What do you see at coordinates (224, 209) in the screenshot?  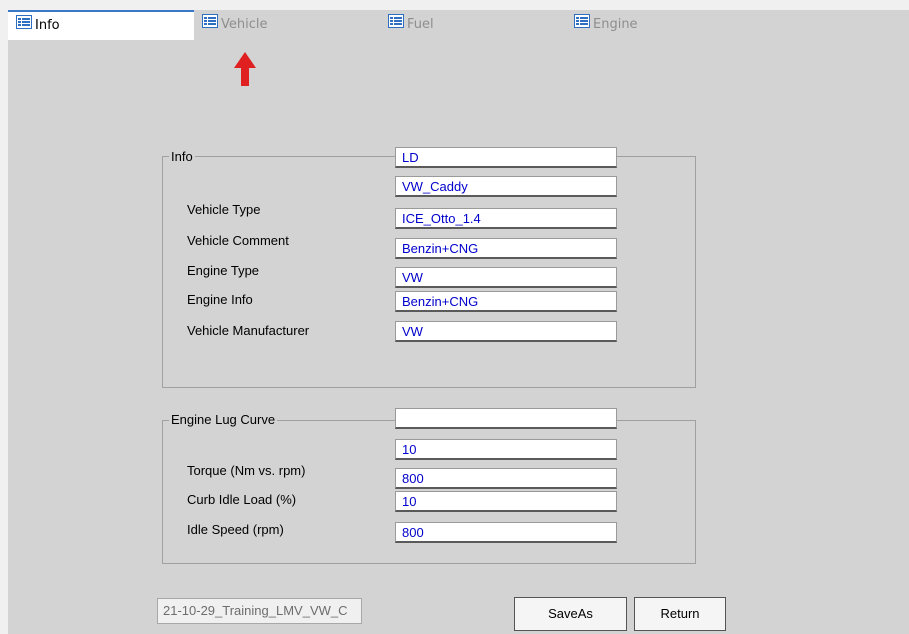 I see `label-vehicle-type: Vehicle Type` at bounding box center [224, 209].